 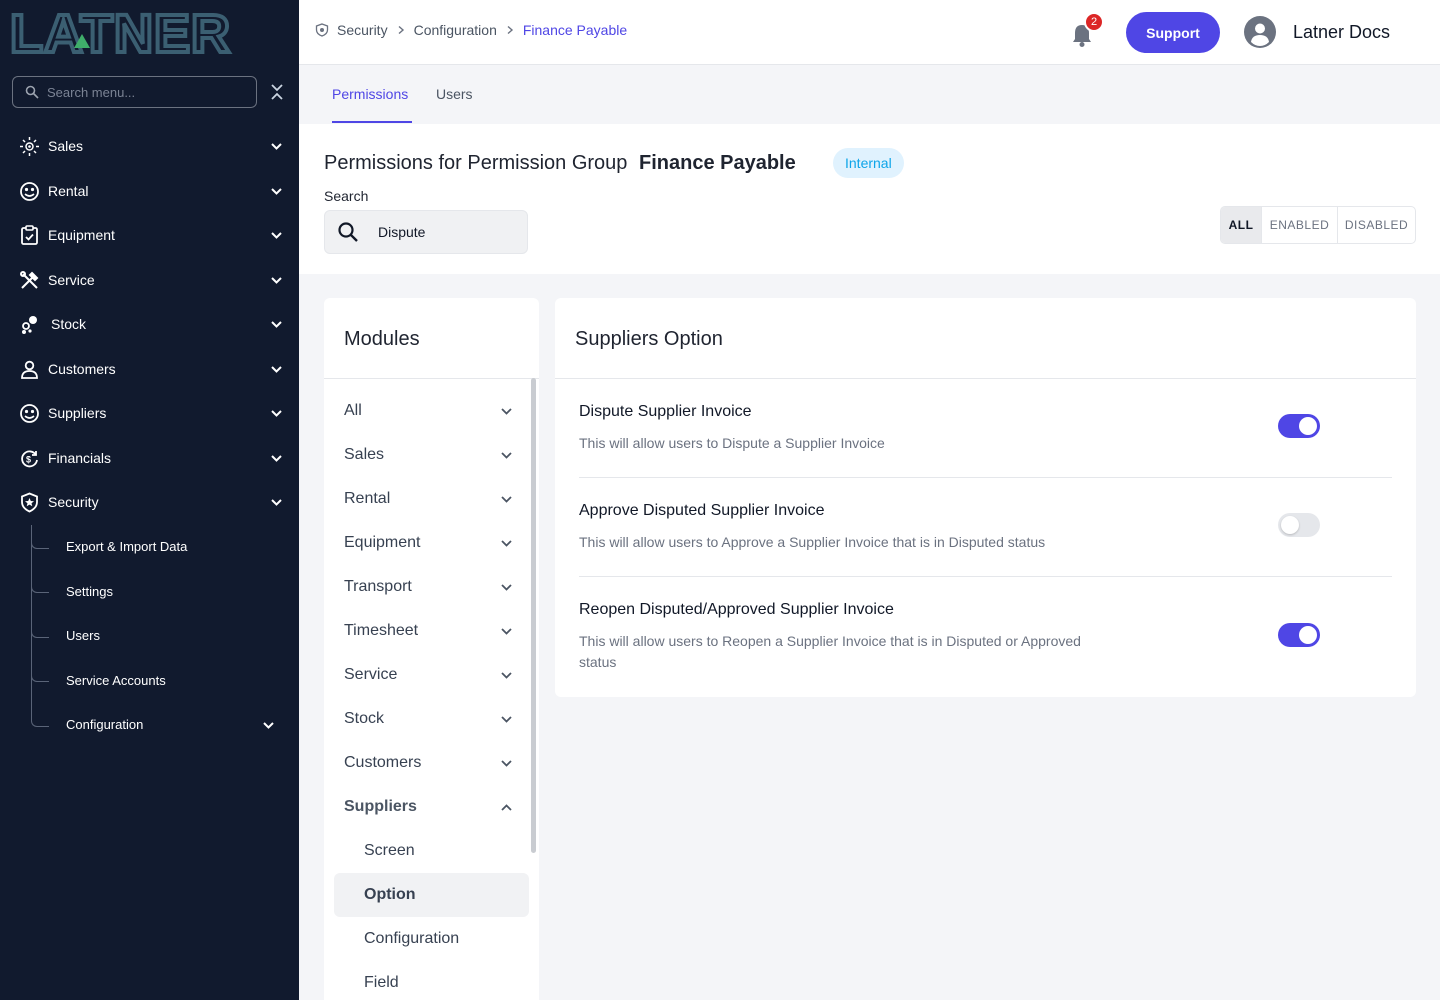 What do you see at coordinates (426, 719) in the screenshot?
I see `module-stock: Stock` at bounding box center [426, 719].